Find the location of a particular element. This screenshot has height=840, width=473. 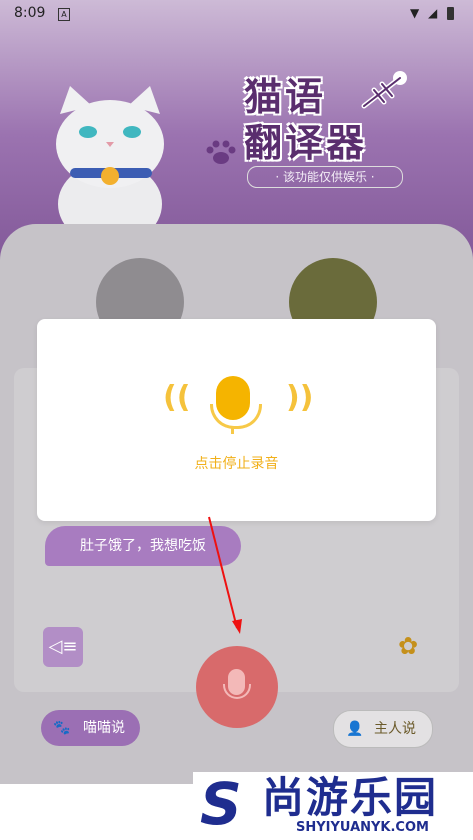

watermark-logo: S is located at coordinates (221, 804).